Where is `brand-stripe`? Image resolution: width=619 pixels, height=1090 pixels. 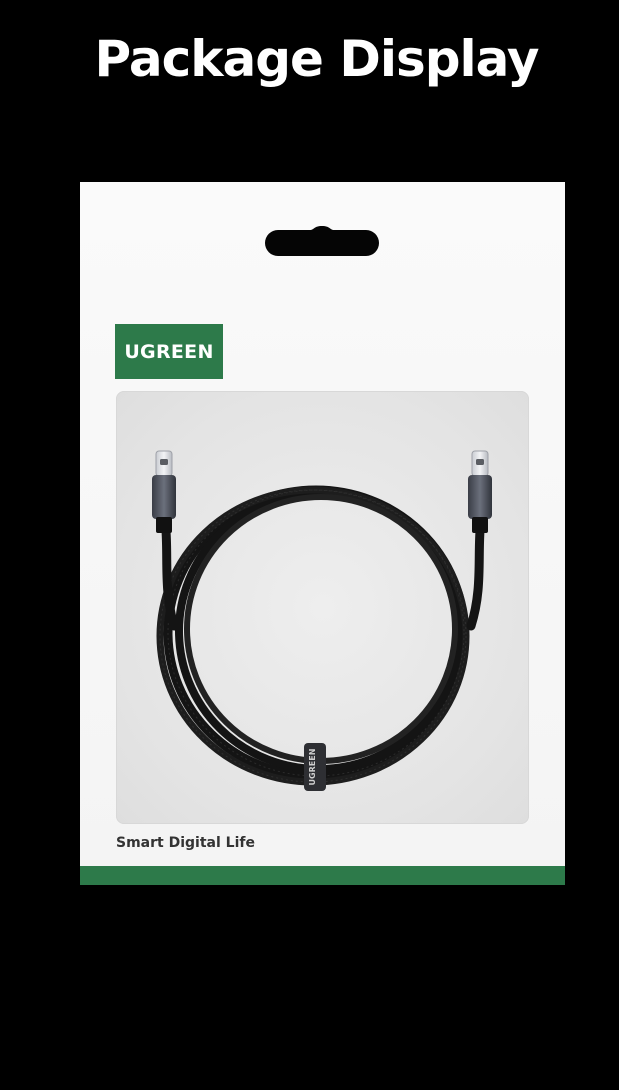
brand-stripe is located at coordinates (322, 875).